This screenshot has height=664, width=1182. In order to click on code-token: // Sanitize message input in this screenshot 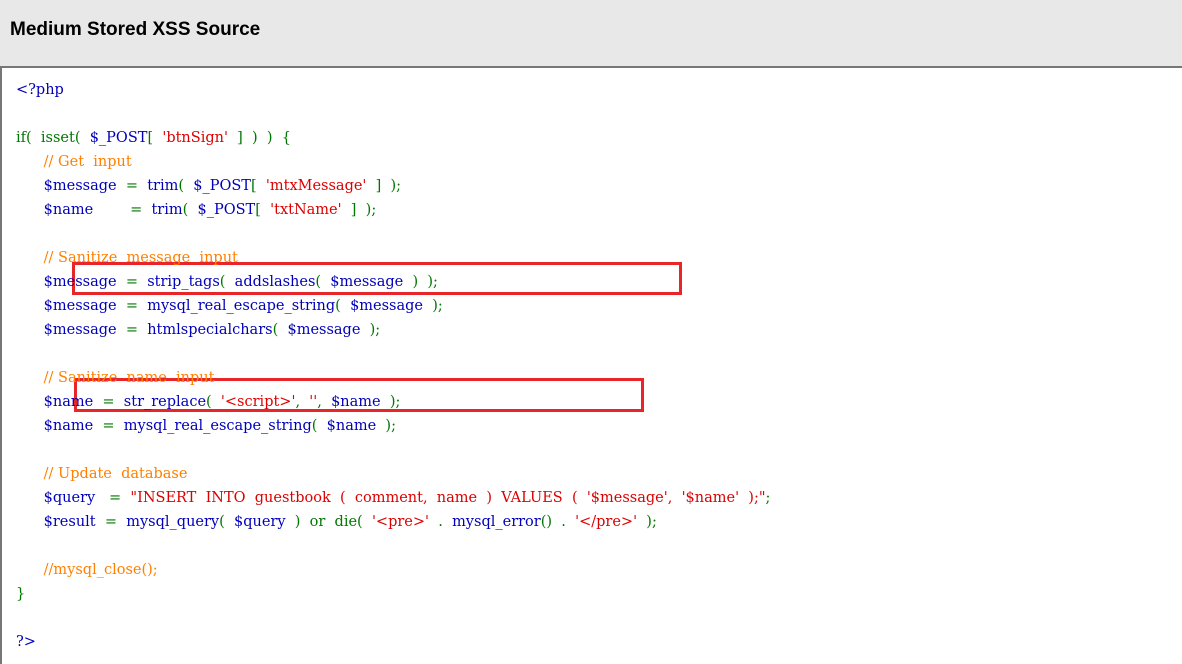, I will do `click(127, 258)`.